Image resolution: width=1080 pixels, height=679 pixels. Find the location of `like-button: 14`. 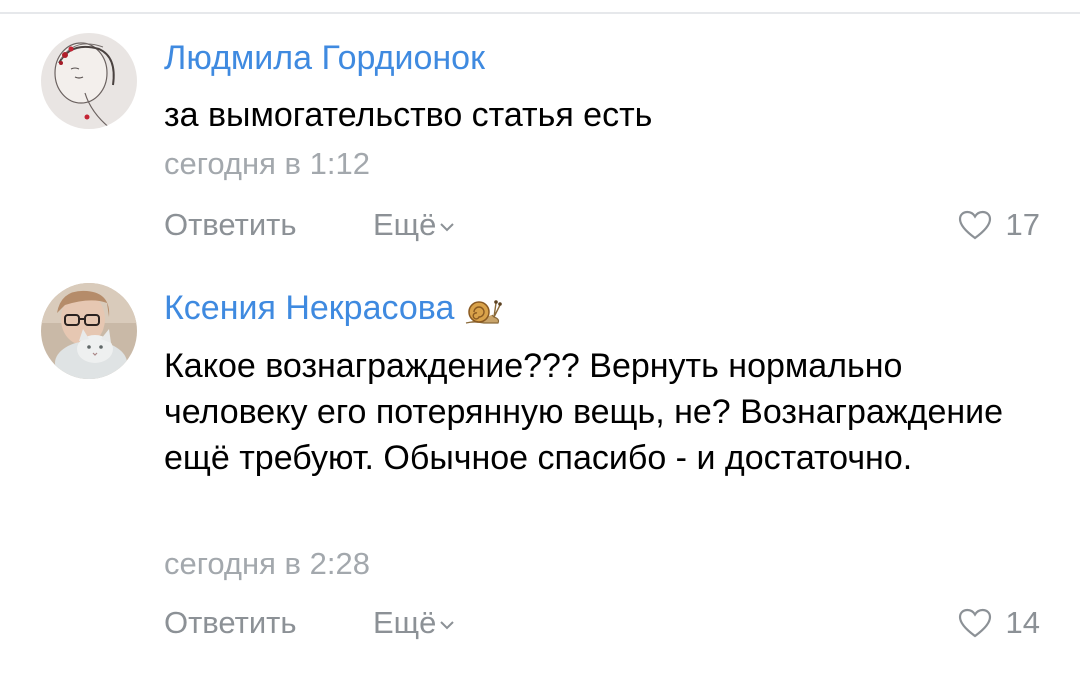

like-button: 14 is located at coordinates (999, 623).